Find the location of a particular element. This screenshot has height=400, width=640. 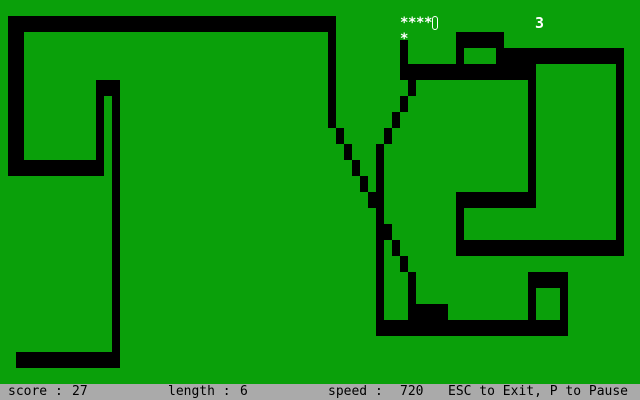

food-item: 3 is located at coordinates (540, 23).